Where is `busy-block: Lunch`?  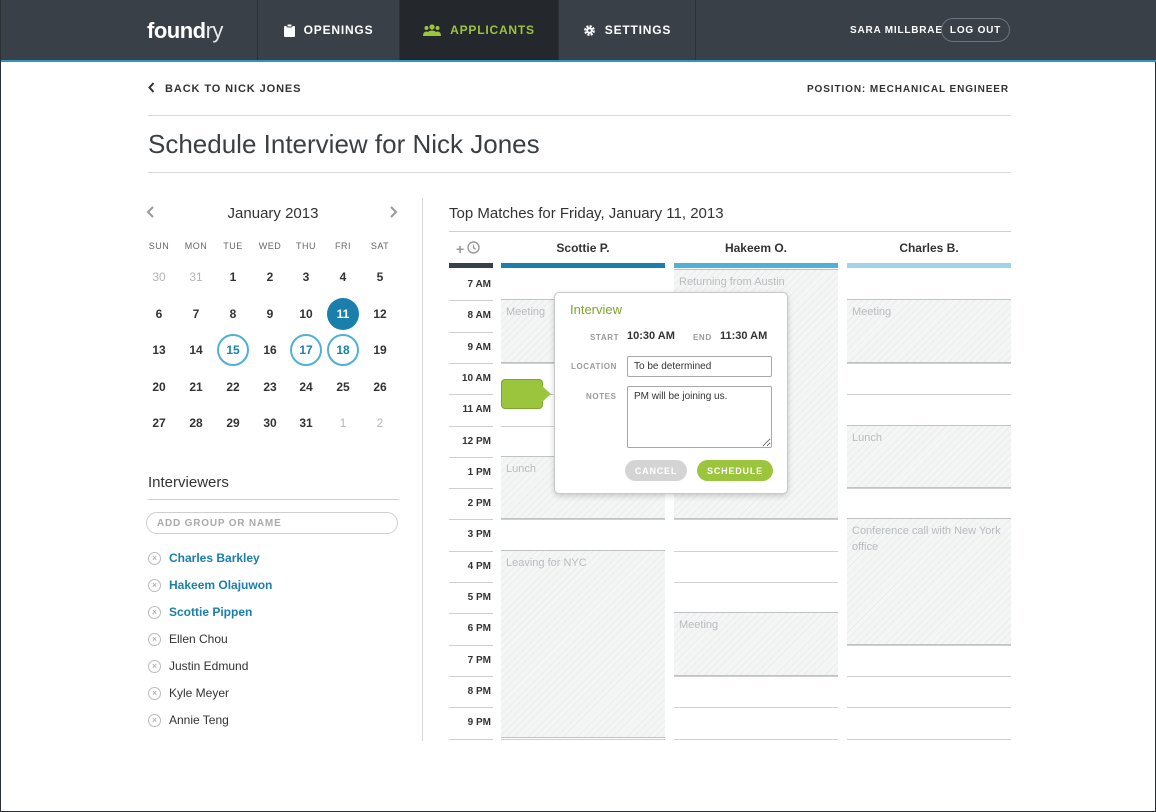 busy-block: Lunch is located at coordinates (929, 456).